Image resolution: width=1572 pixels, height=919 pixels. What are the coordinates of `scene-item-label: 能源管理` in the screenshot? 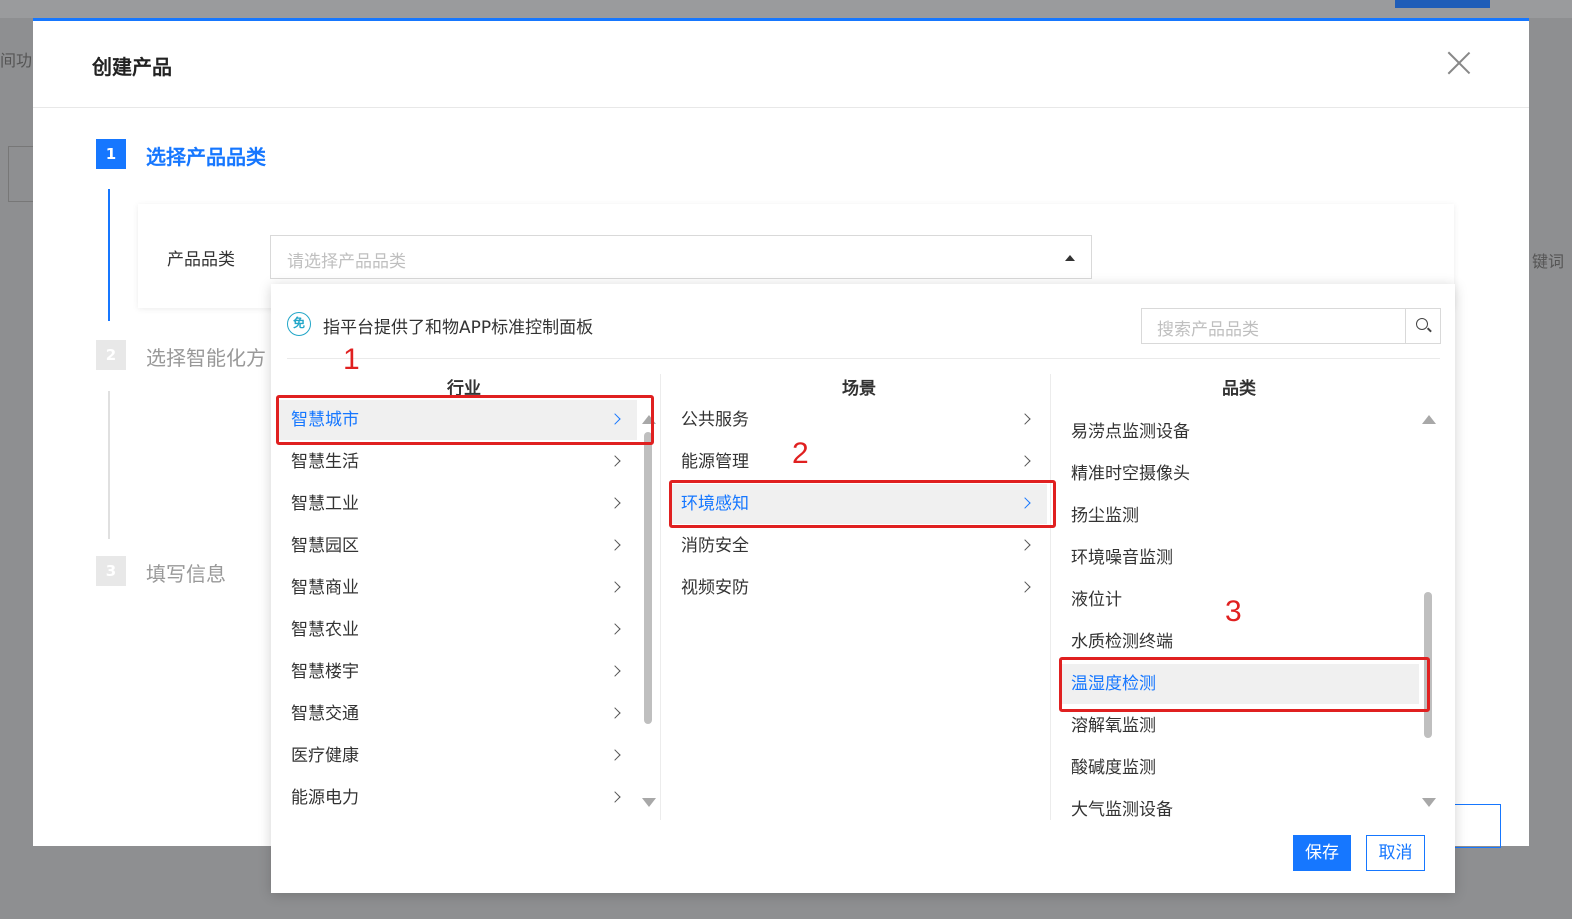 It's located at (715, 462).